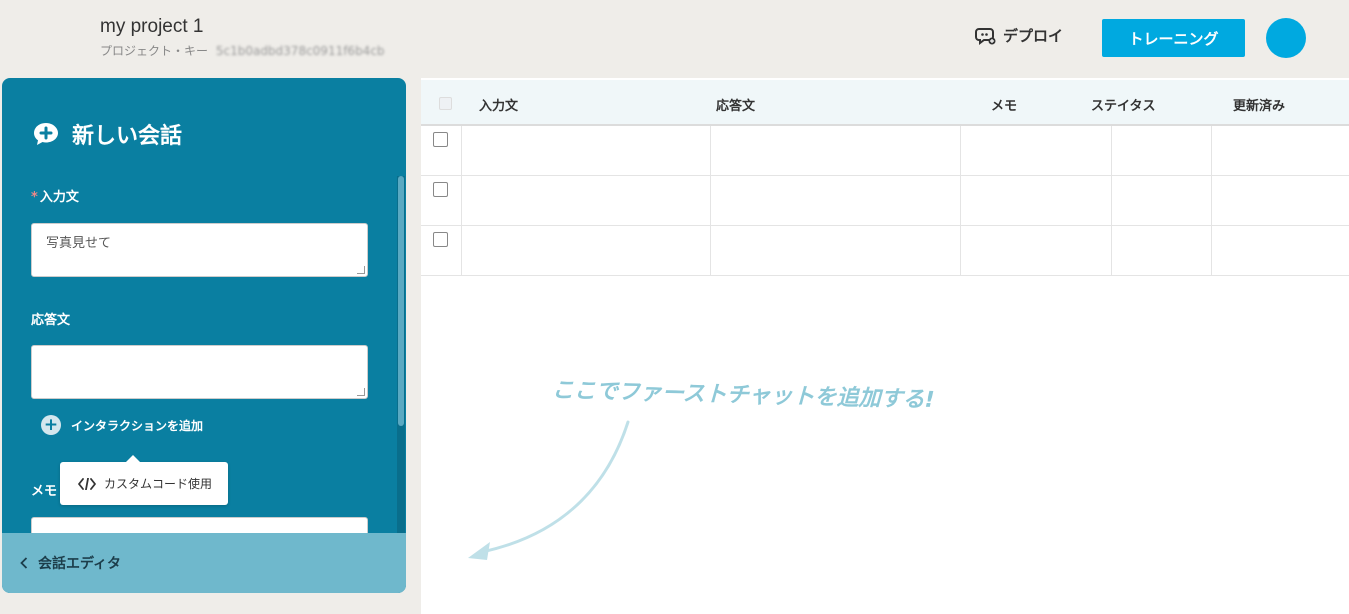 The width and height of the screenshot is (1349, 614). I want to click on input-label: * 入力文, so click(55, 195).